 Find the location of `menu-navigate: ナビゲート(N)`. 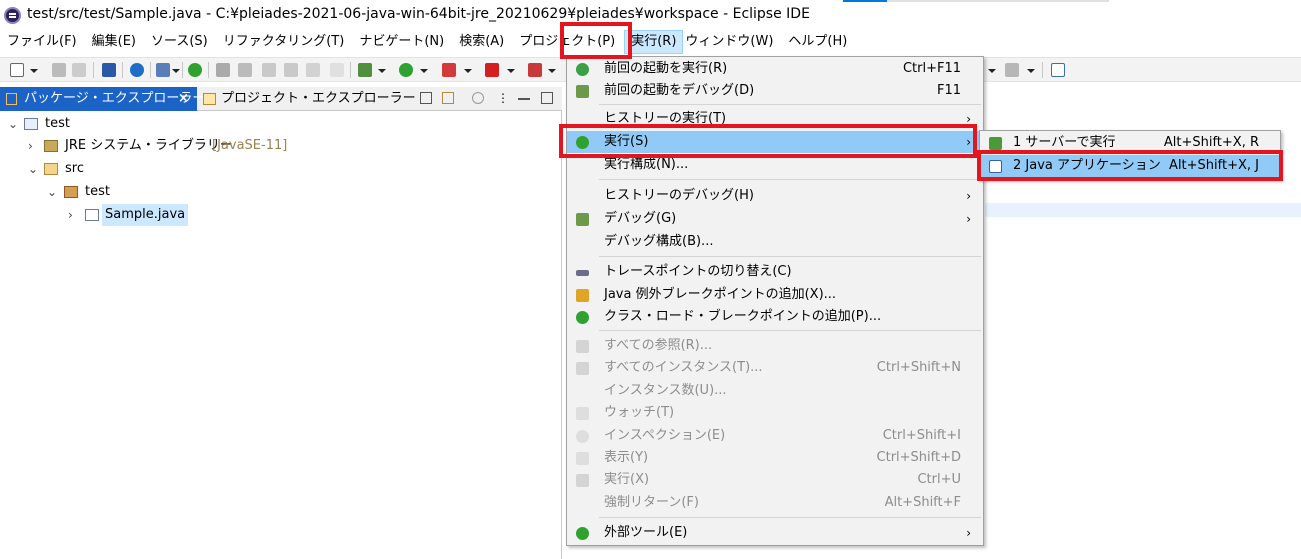

menu-navigate: ナビゲート(N) is located at coordinates (401, 42).